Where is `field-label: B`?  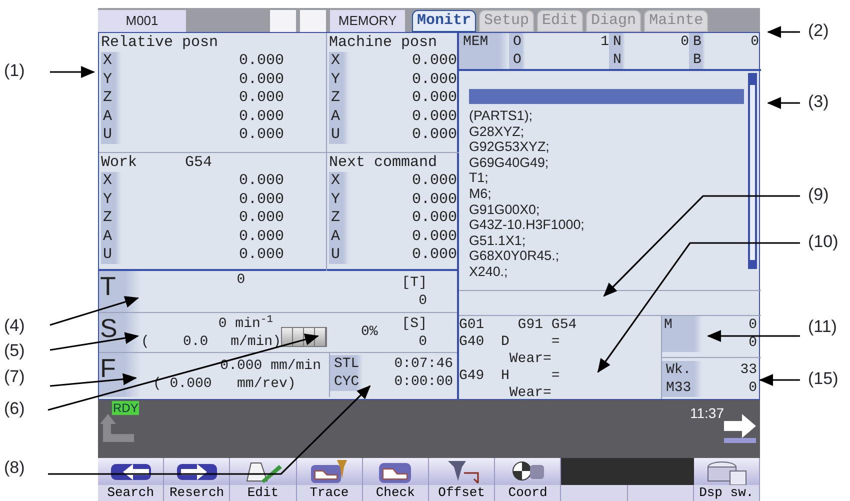 field-label: B is located at coordinates (697, 60).